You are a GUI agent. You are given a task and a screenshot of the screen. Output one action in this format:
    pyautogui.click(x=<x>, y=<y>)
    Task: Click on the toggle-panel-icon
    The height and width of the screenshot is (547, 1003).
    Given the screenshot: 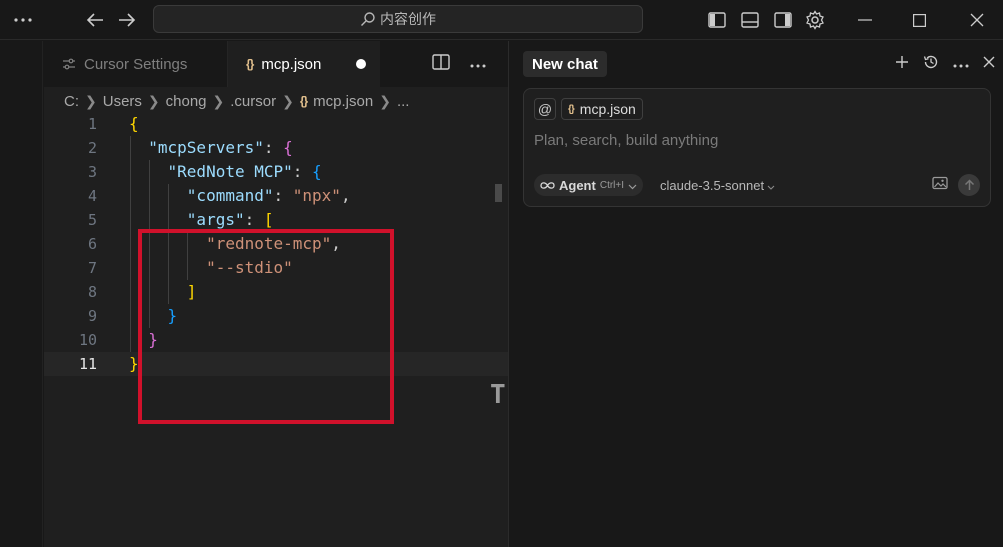 What is the action you would take?
    pyautogui.click(x=750, y=20)
    